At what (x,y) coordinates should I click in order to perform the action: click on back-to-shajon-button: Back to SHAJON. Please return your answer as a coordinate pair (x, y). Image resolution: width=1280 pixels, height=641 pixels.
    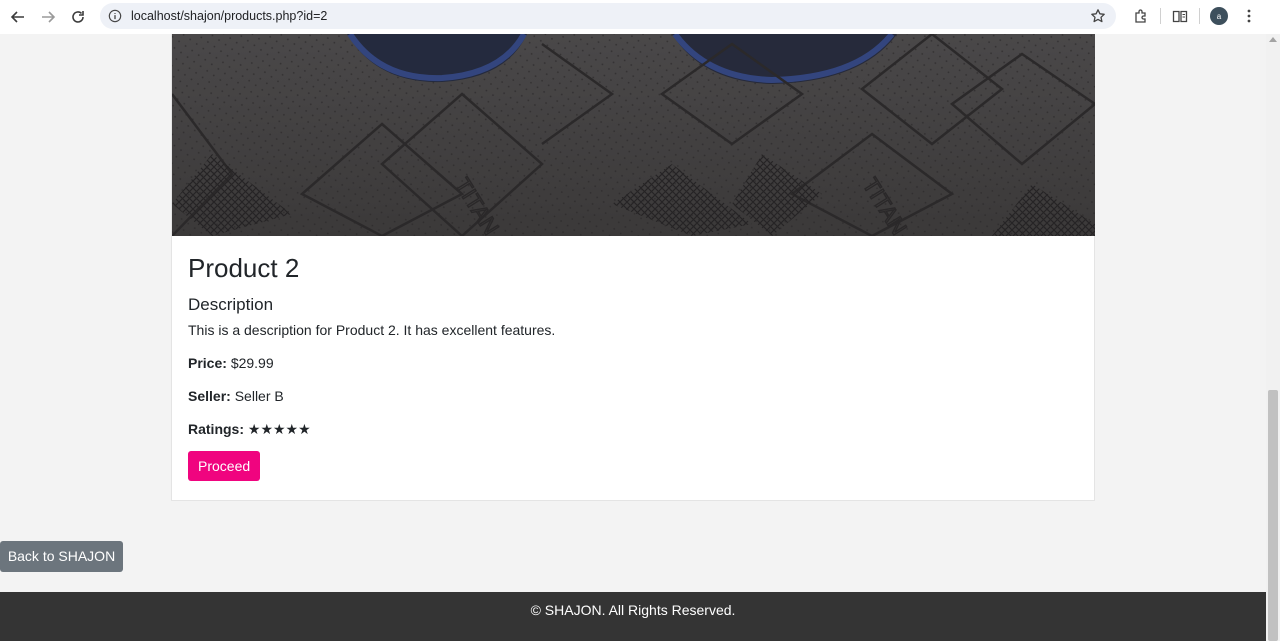
    Looking at the image, I should click on (61, 556).